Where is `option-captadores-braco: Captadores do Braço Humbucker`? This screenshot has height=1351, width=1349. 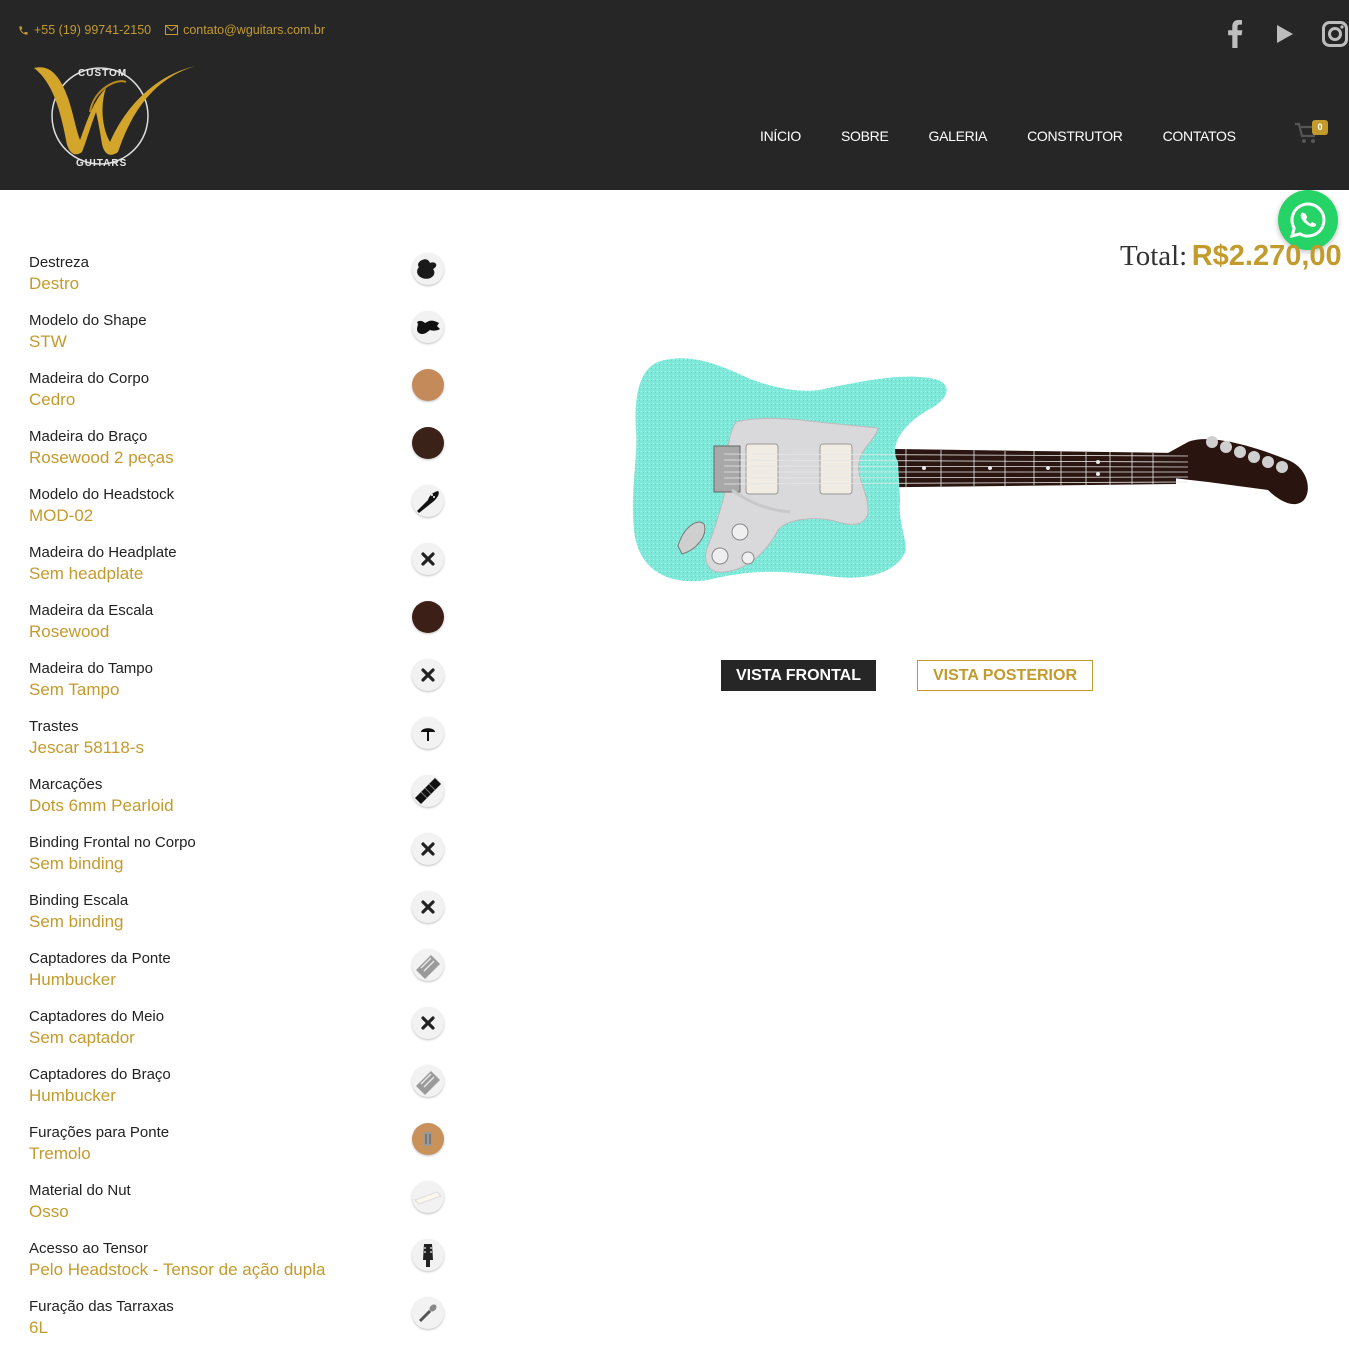 option-captadores-braco: Captadores do Braço Humbucker is located at coordinates (239, 1094).